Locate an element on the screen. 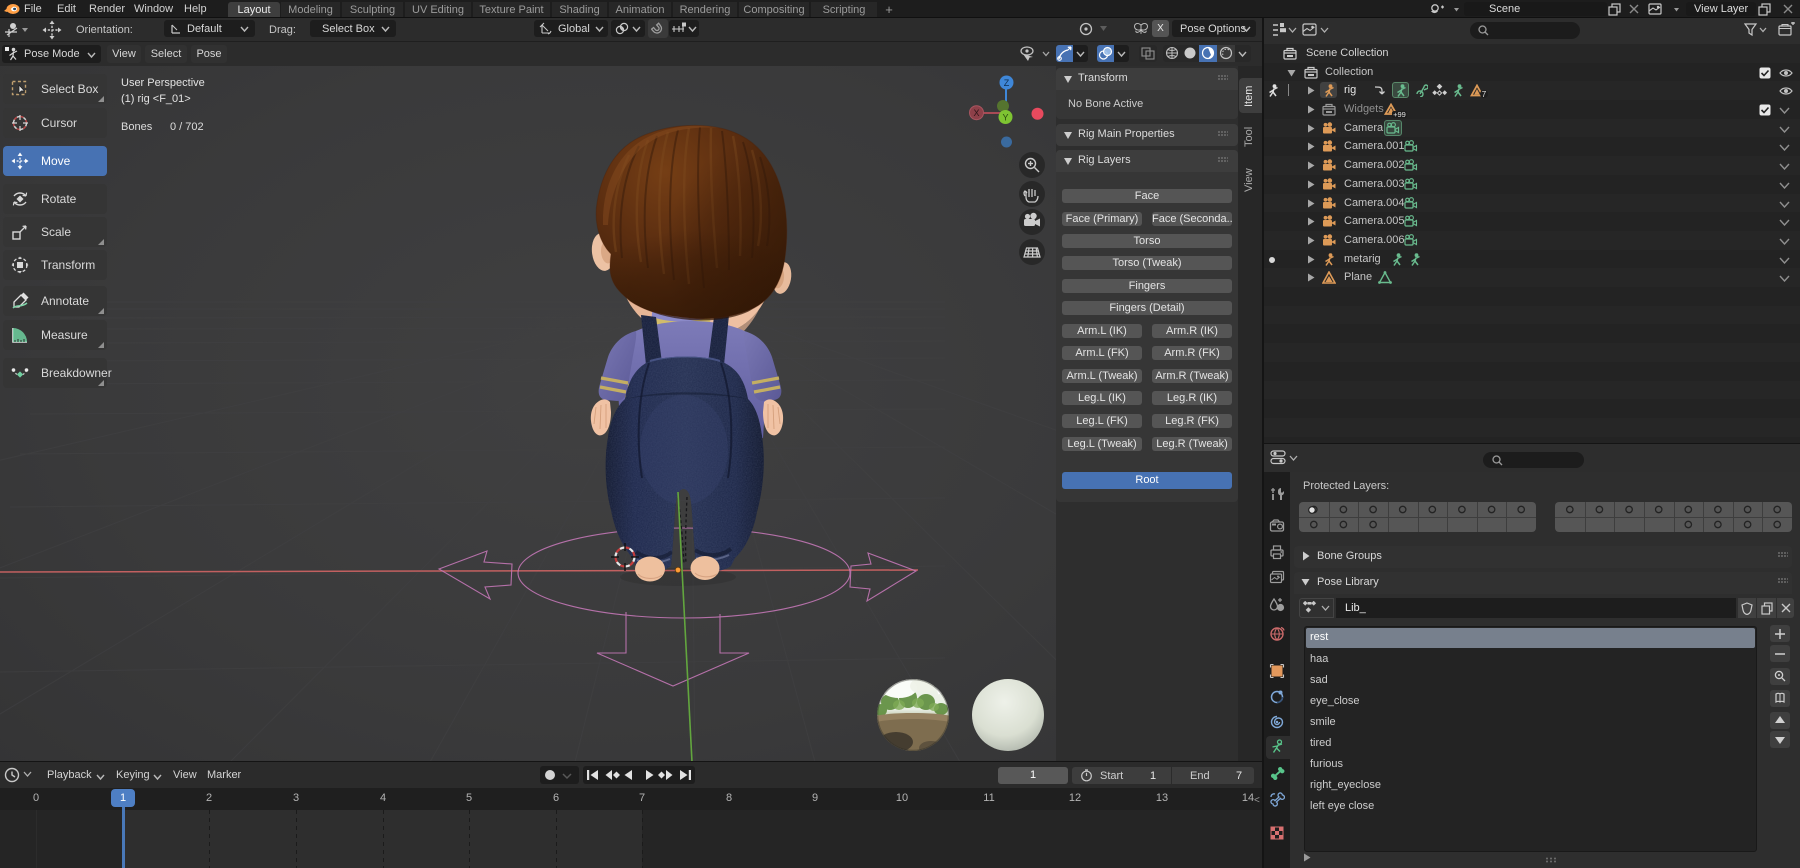  svg-text: Z is located at coordinates (1007, 83).